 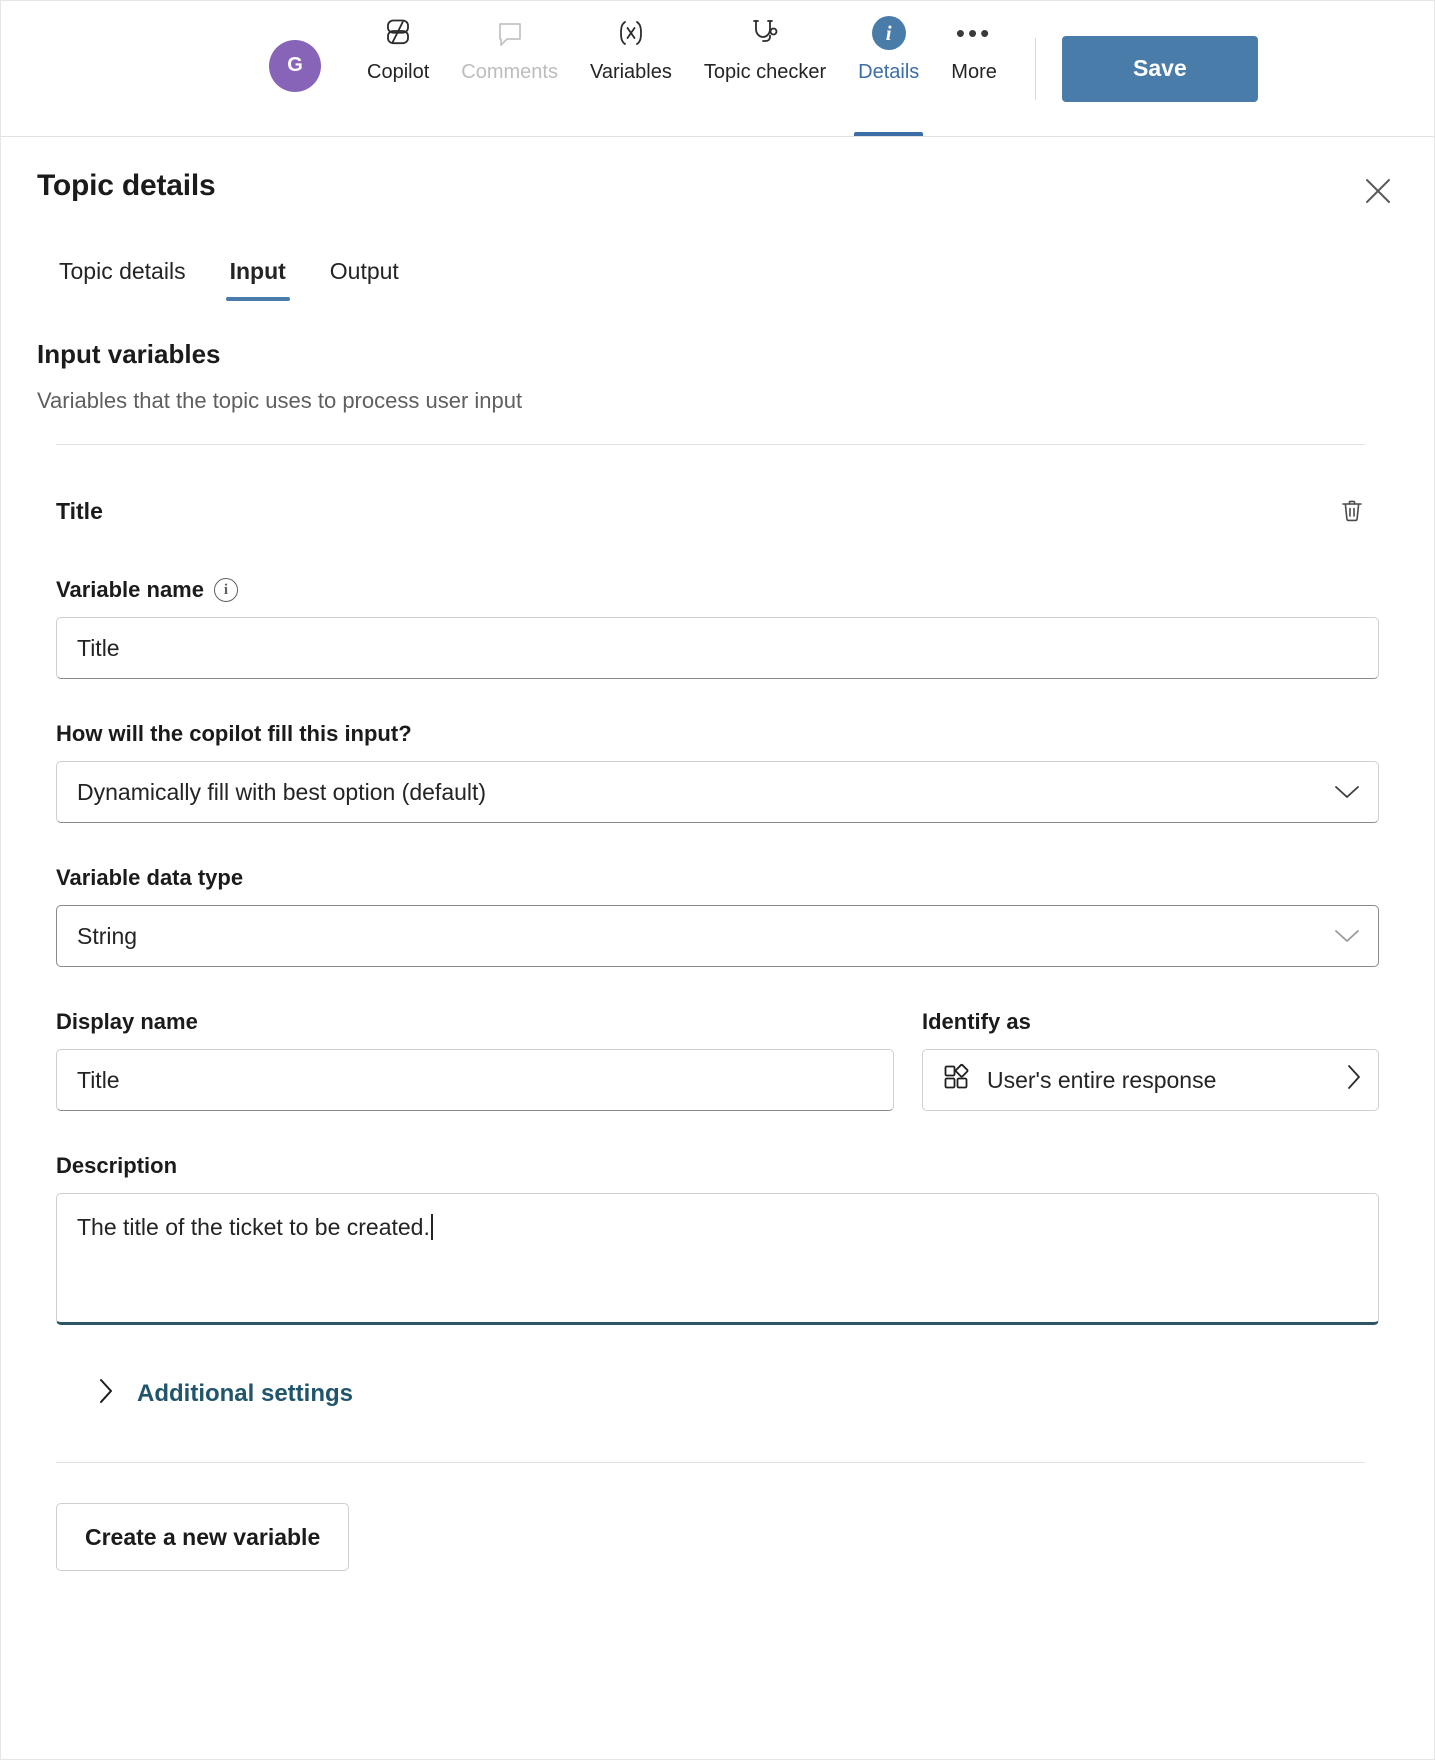 I want to click on label-text: Variable name, so click(x=130, y=589).